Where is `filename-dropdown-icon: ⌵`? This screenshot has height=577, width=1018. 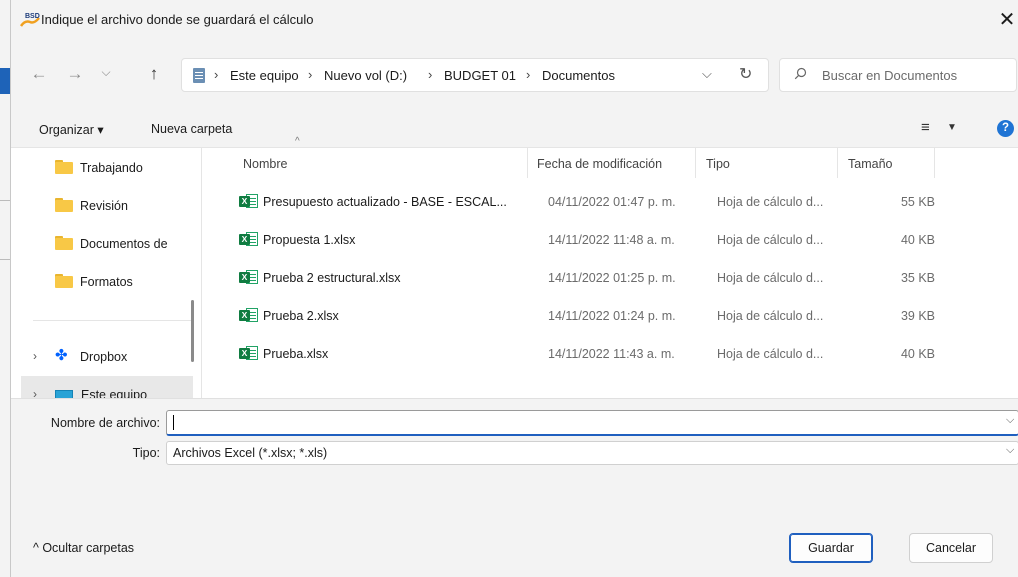 filename-dropdown-icon: ⌵ is located at coordinates (1010, 420).